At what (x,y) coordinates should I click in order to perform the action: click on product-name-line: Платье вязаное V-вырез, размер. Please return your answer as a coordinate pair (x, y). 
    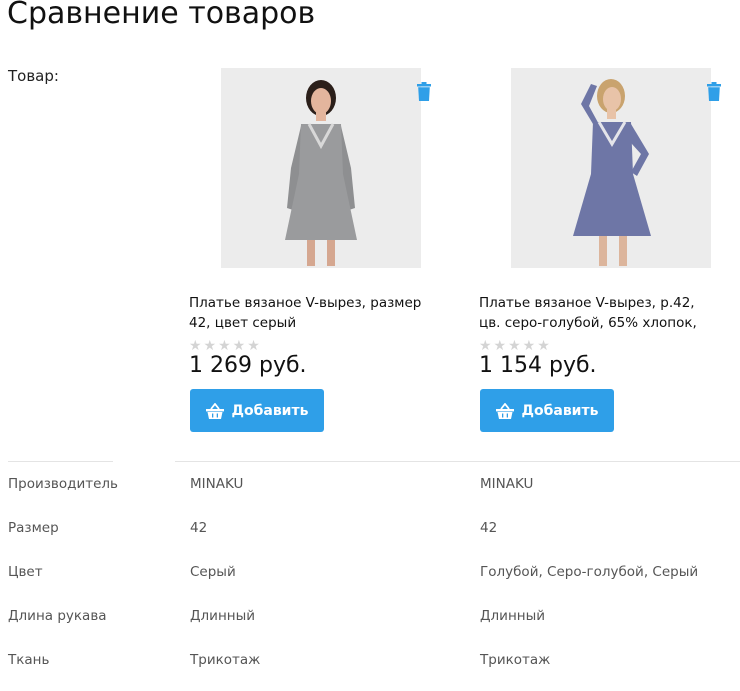
    Looking at the image, I should click on (320, 303).